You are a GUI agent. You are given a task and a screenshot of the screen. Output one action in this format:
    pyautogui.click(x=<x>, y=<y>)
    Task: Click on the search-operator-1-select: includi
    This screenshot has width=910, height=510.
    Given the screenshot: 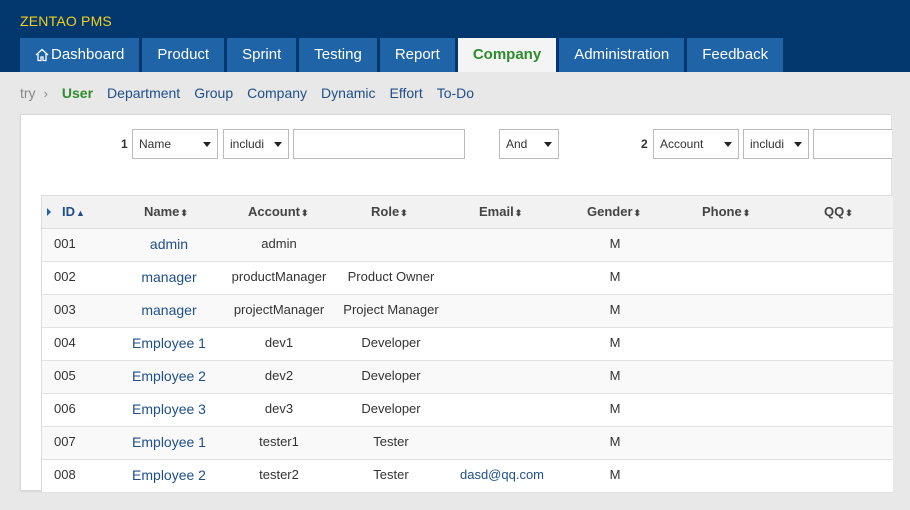 What is the action you would take?
    pyautogui.click(x=256, y=144)
    